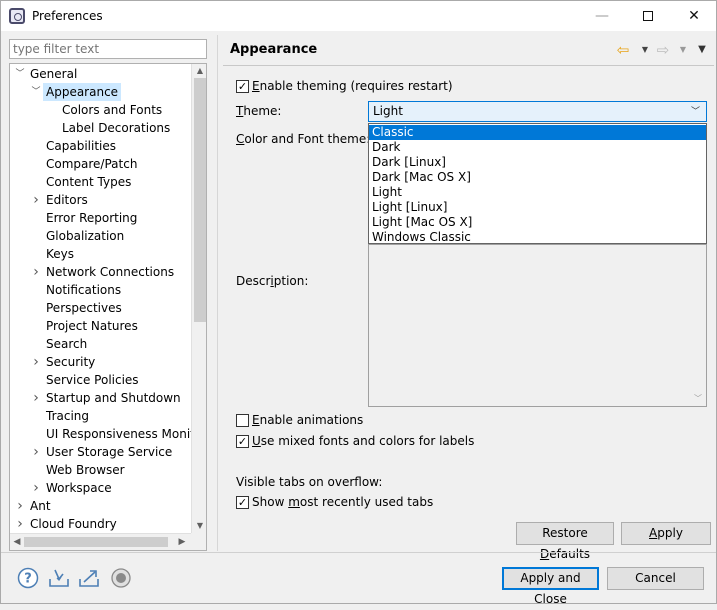  I want to click on close-button: ✕, so click(694, 16).